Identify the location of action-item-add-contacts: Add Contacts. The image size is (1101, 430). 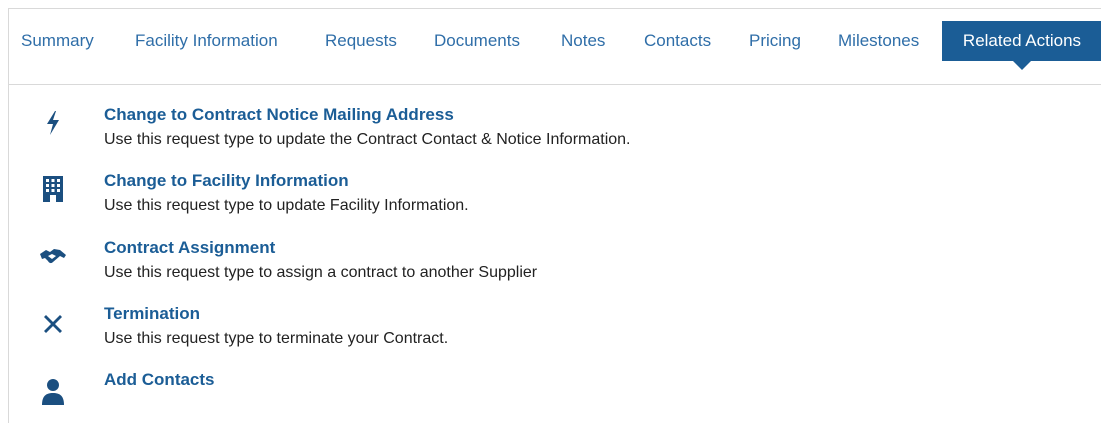
(555, 400).